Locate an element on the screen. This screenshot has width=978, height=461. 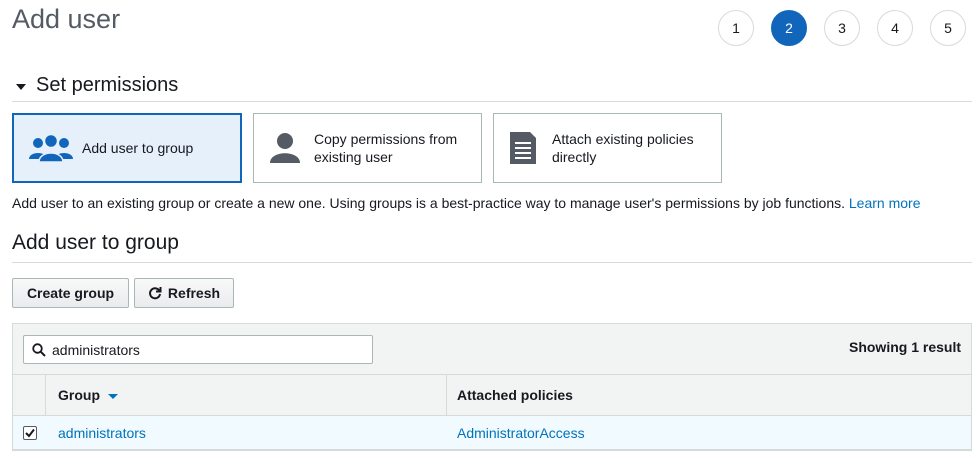
column-group-label: Group is located at coordinates (79, 395).